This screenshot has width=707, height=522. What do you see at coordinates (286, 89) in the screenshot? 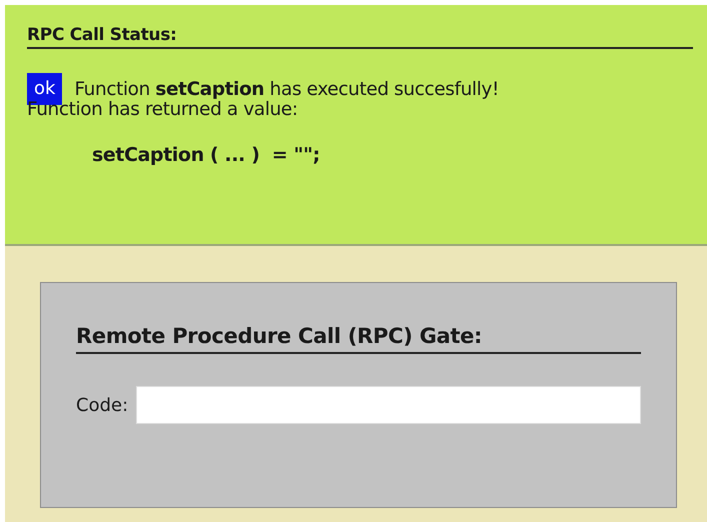
I see `status-message: Function setCaption has executed succesfully!` at bounding box center [286, 89].